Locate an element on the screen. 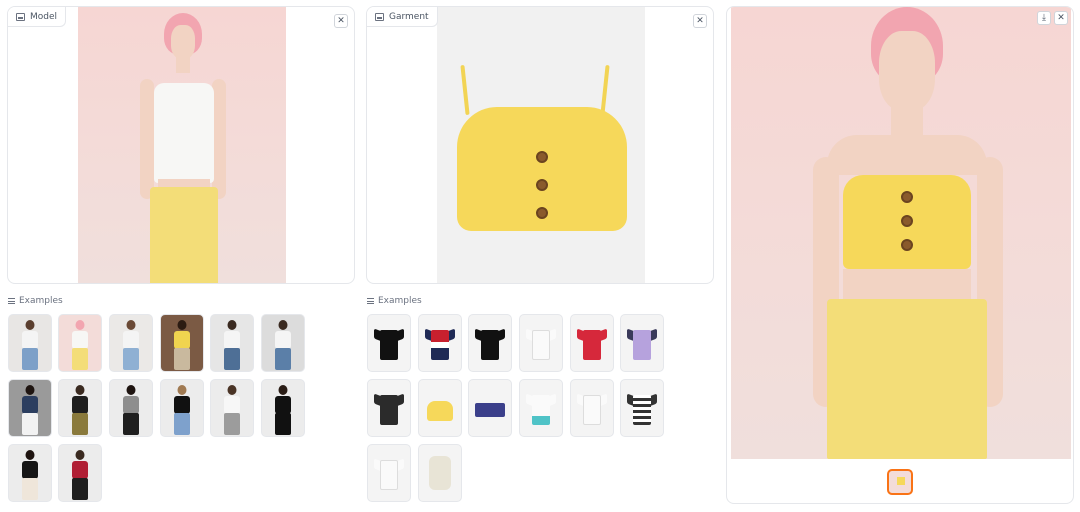 This screenshot has height=512, width=1080. result-clear-button: ✕ is located at coordinates (1061, 18).